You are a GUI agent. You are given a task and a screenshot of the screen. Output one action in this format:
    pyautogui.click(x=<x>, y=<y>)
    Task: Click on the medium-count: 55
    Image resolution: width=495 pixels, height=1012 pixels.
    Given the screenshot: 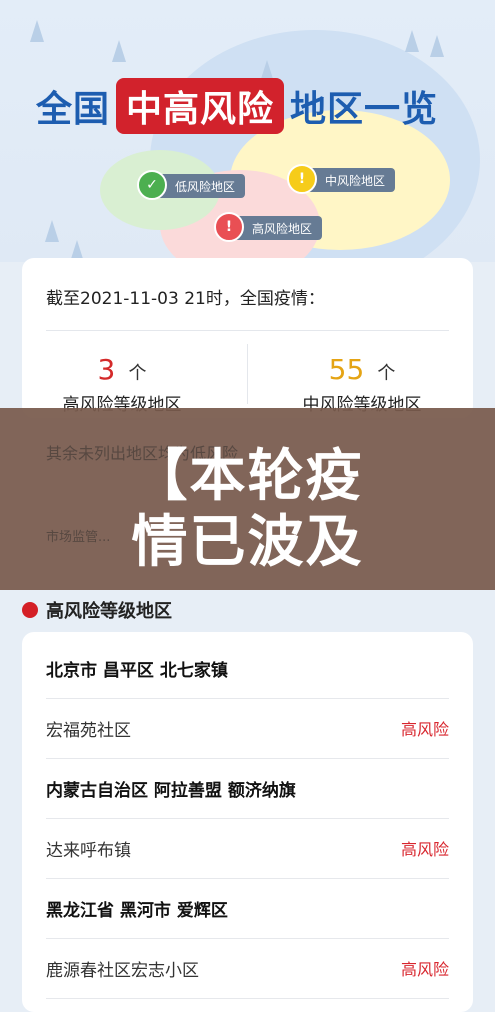 What is the action you would take?
    pyautogui.click(x=346, y=369)
    